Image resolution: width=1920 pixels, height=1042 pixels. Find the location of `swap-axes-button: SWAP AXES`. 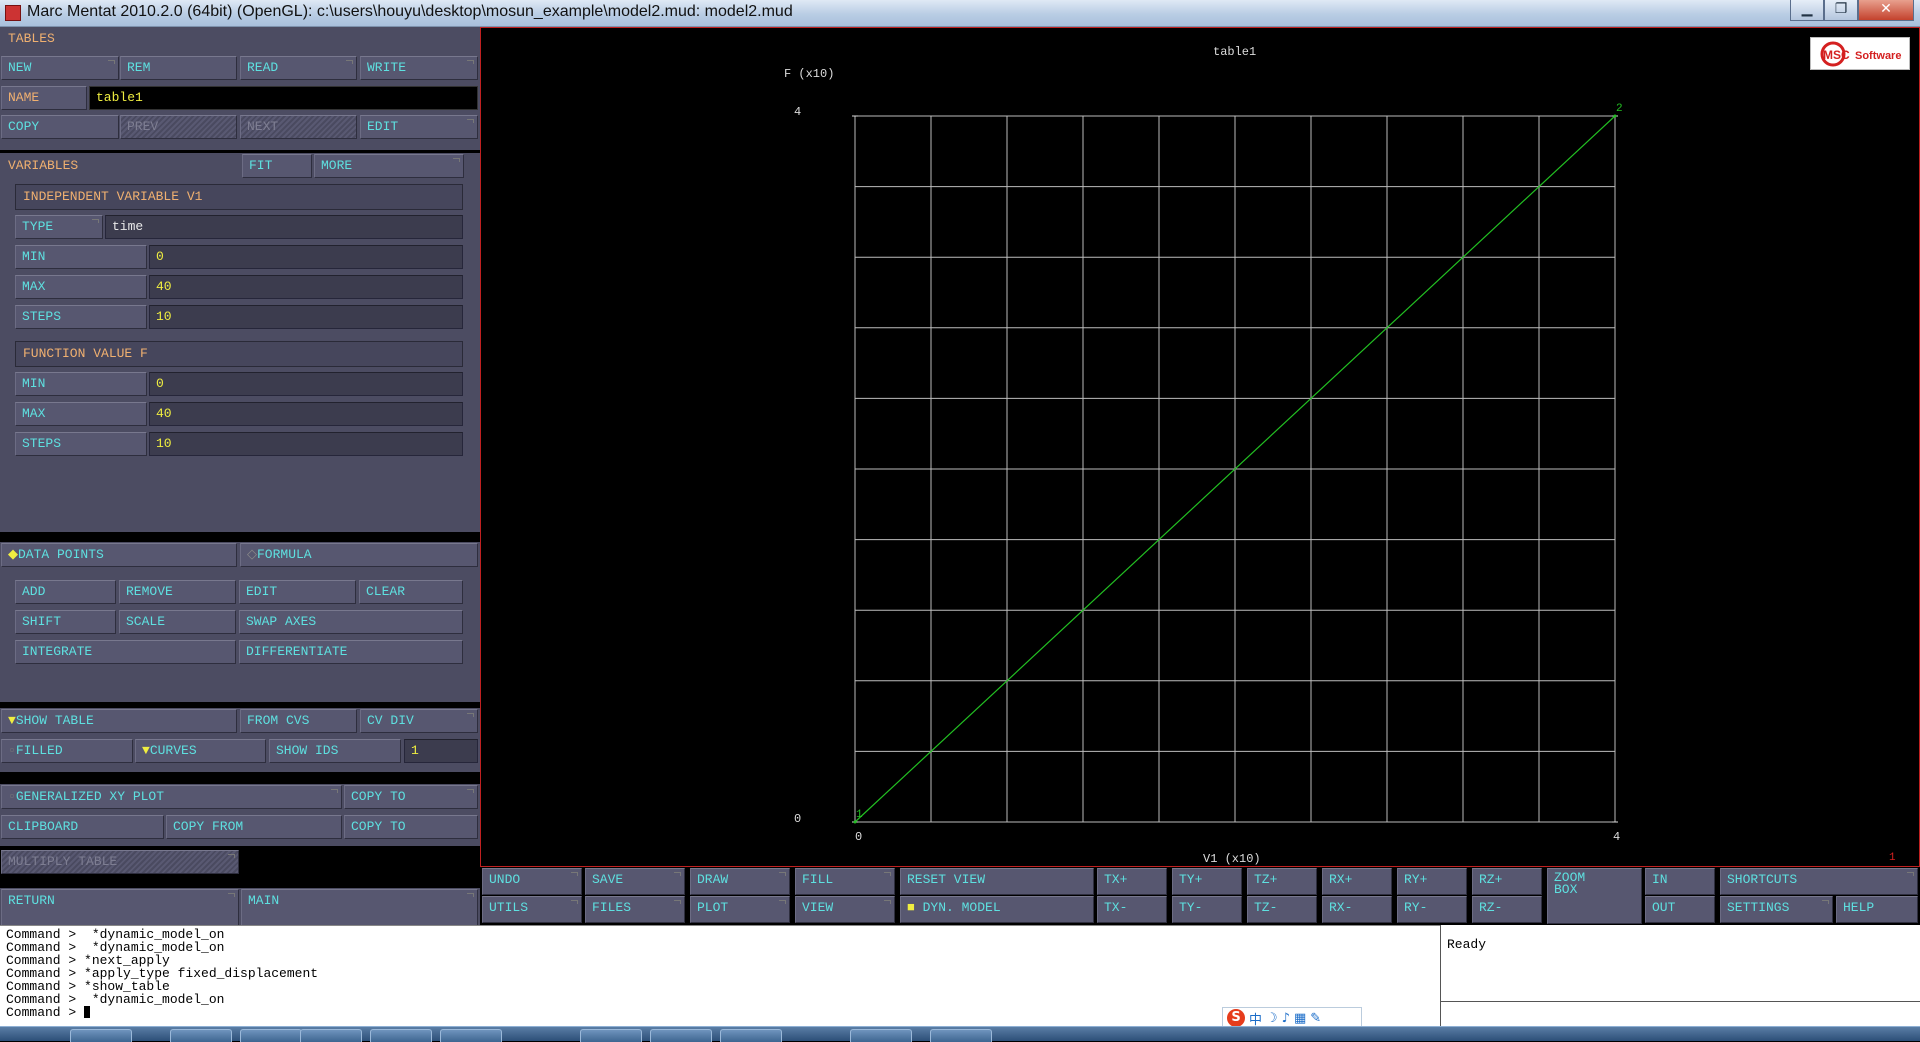

swap-axes-button: SWAP AXES is located at coordinates (351, 622).